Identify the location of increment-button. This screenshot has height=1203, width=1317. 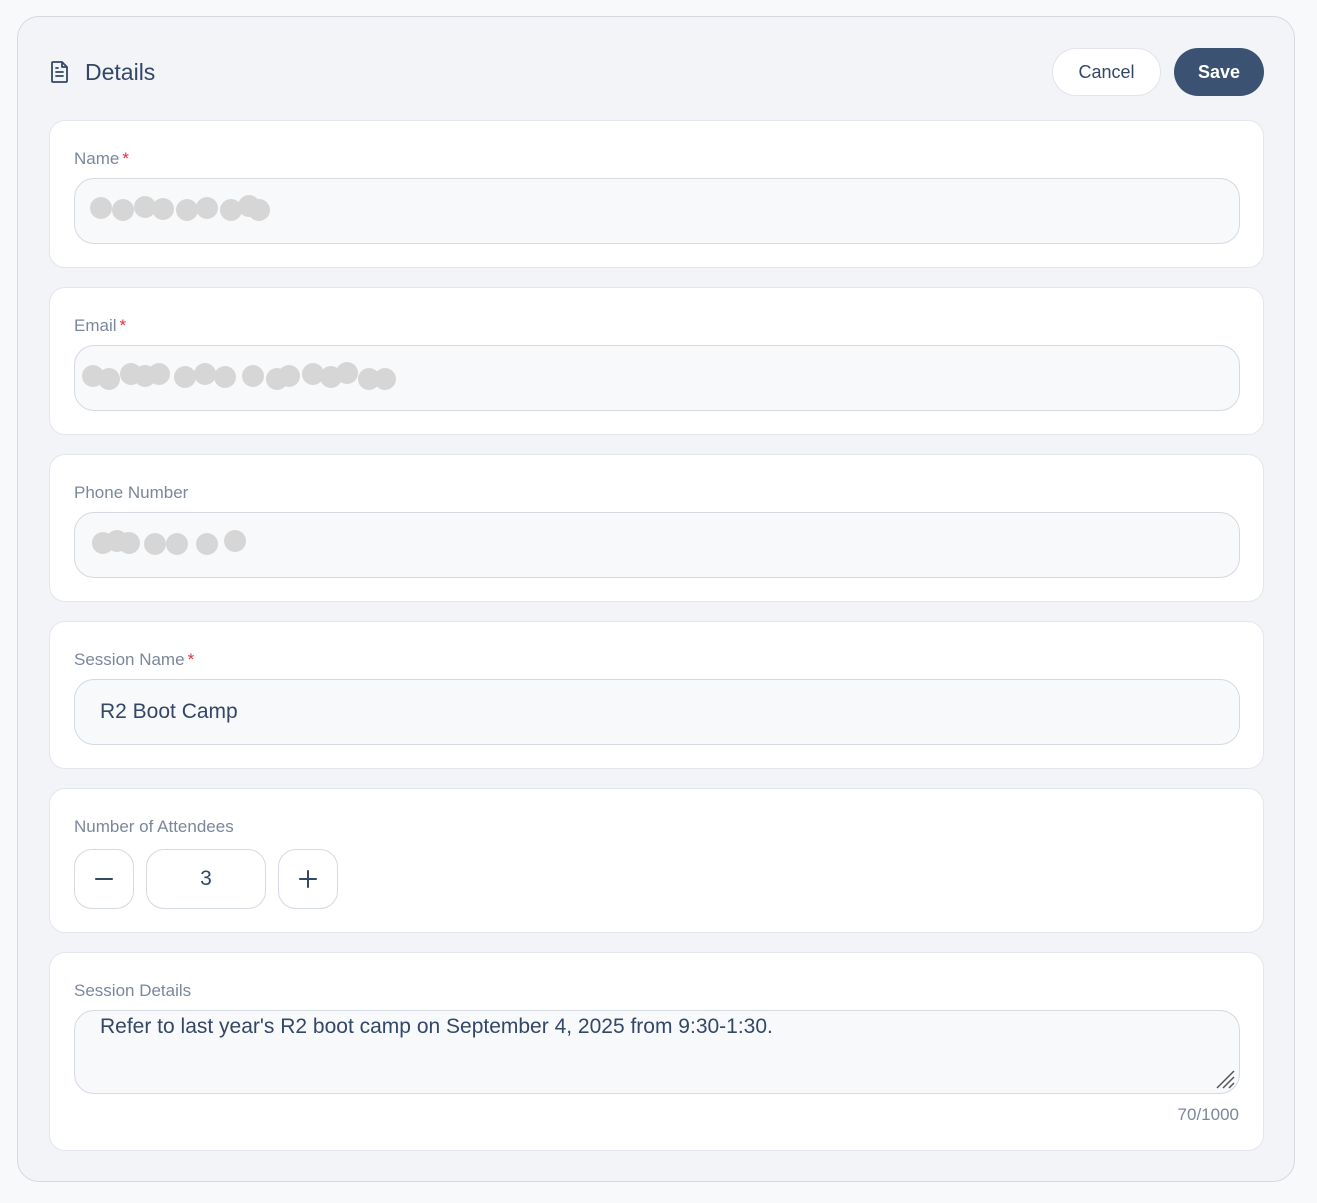
(308, 879).